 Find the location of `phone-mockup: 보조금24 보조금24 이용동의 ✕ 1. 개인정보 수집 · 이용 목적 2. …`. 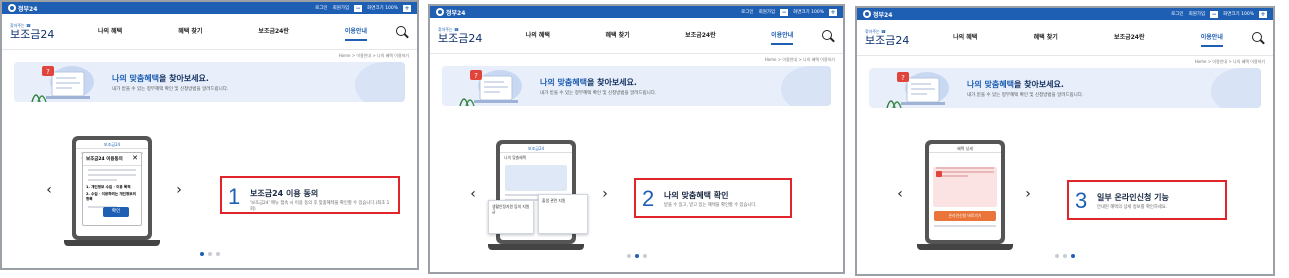

phone-mockup: 보조금24 보조금24 이용동의 ✕ 1. 개인정보 수집 · 이용 목적 2. … is located at coordinates (112, 191).